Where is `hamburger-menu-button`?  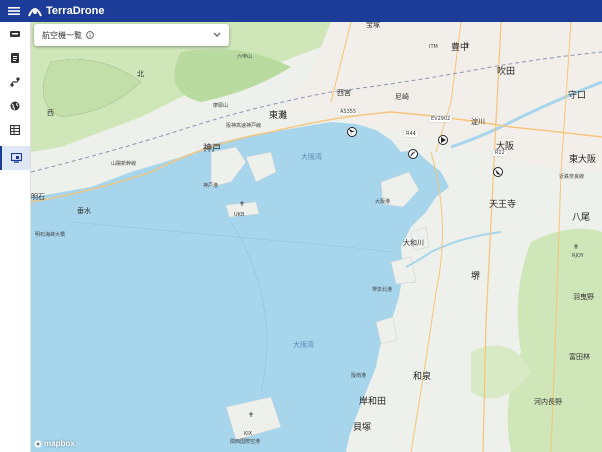 hamburger-menu-button is located at coordinates (14, 11).